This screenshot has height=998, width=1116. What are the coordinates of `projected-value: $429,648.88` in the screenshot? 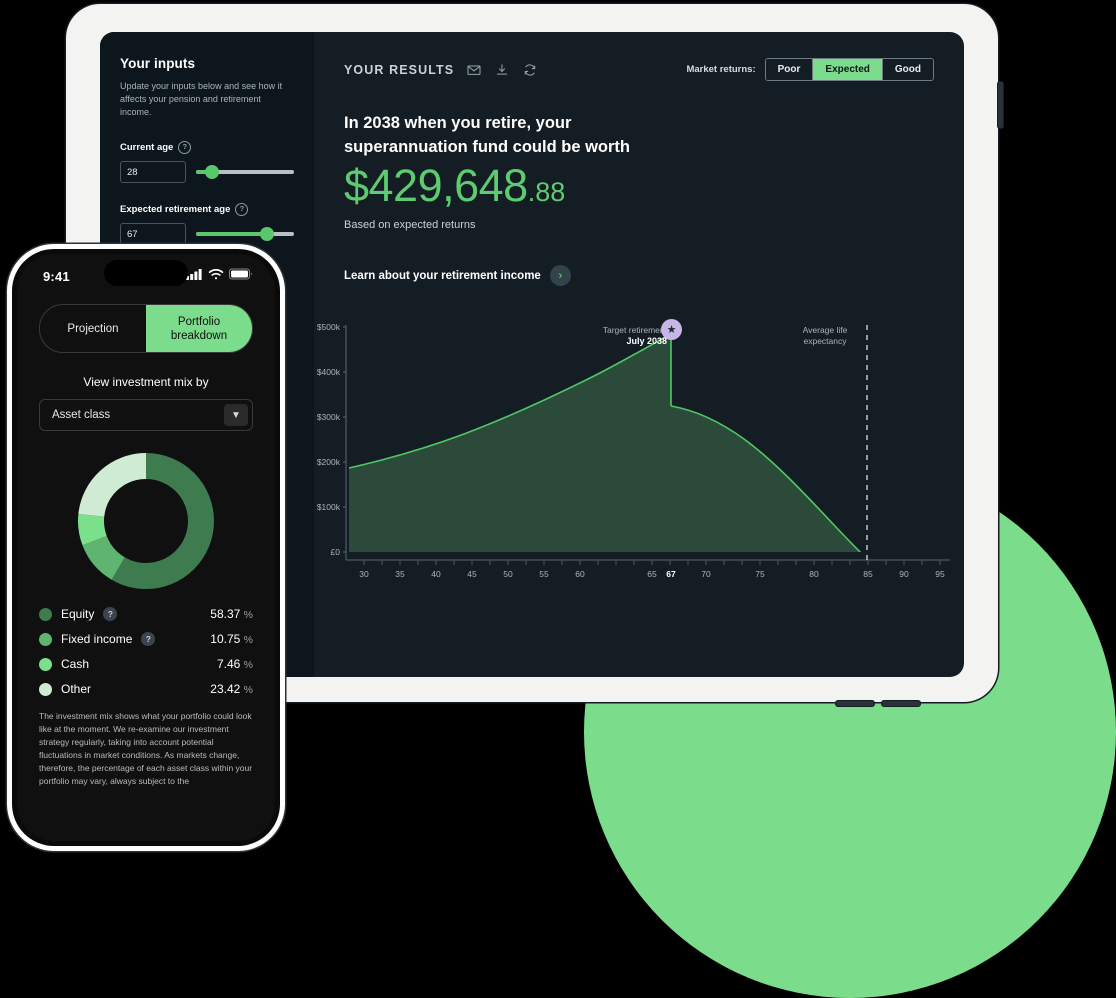 It's located at (639, 185).